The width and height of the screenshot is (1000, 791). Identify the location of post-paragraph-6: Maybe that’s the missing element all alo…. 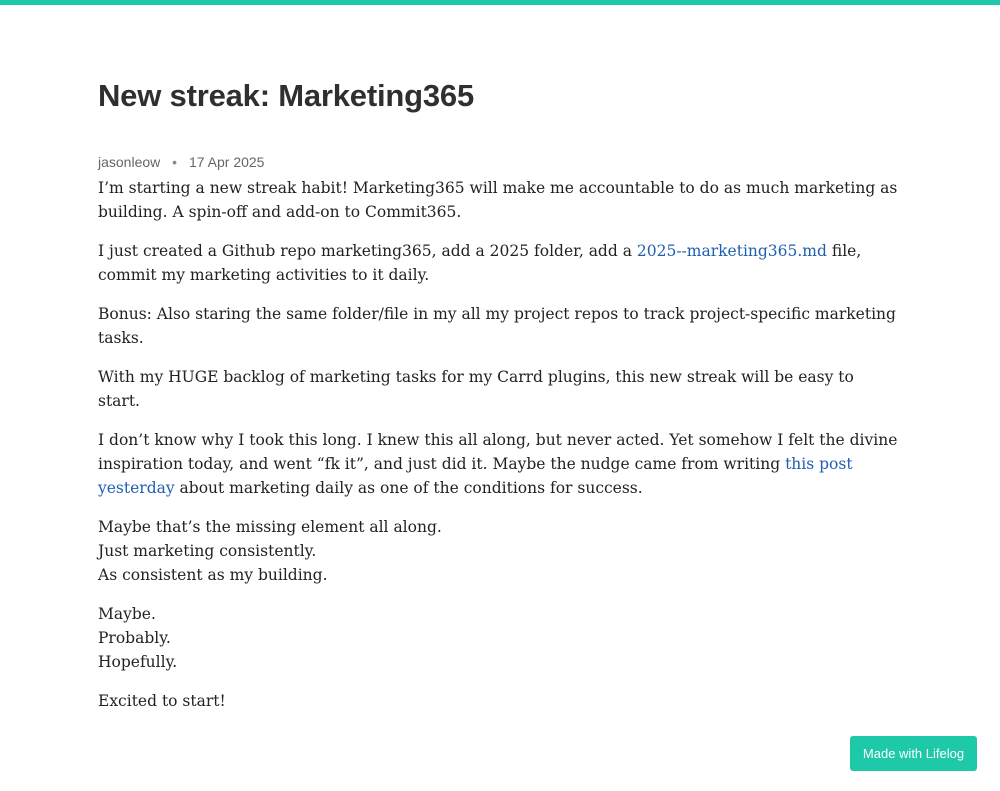
(498, 551).